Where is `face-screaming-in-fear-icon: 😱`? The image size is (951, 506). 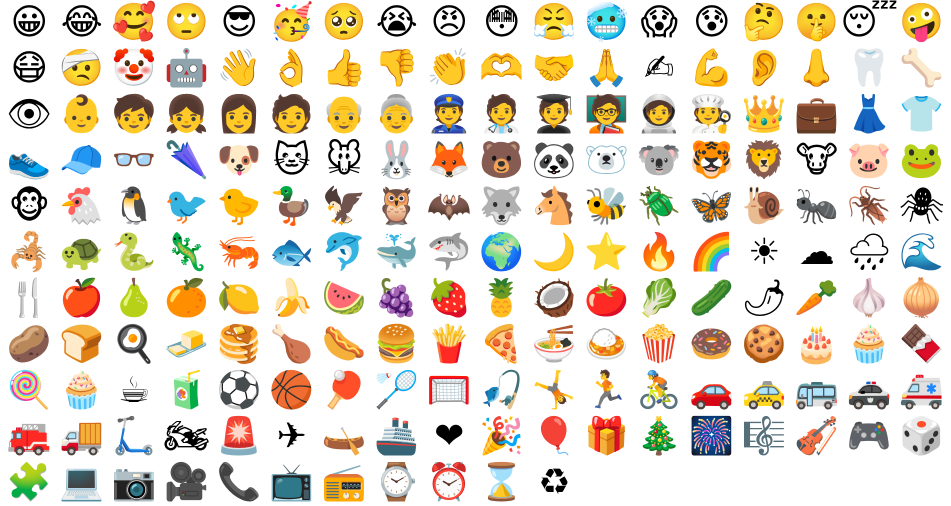 face-screaming-in-fear-icon: 😱 is located at coordinates (659, 23).